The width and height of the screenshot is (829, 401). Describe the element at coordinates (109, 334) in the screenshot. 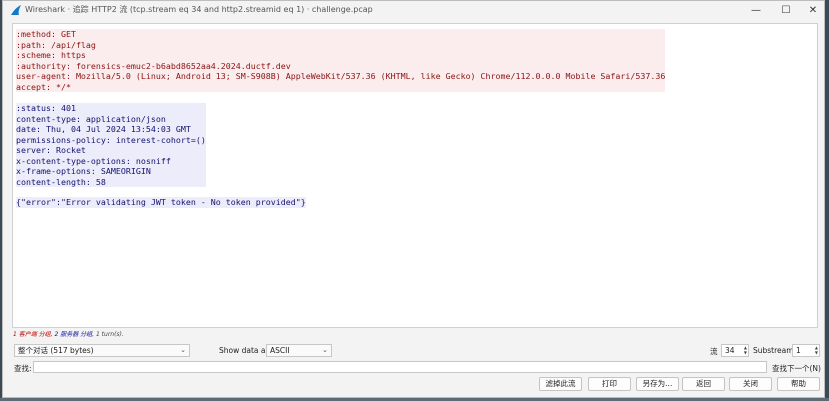

I see `turn-count: 1 turn(s).` at that location.